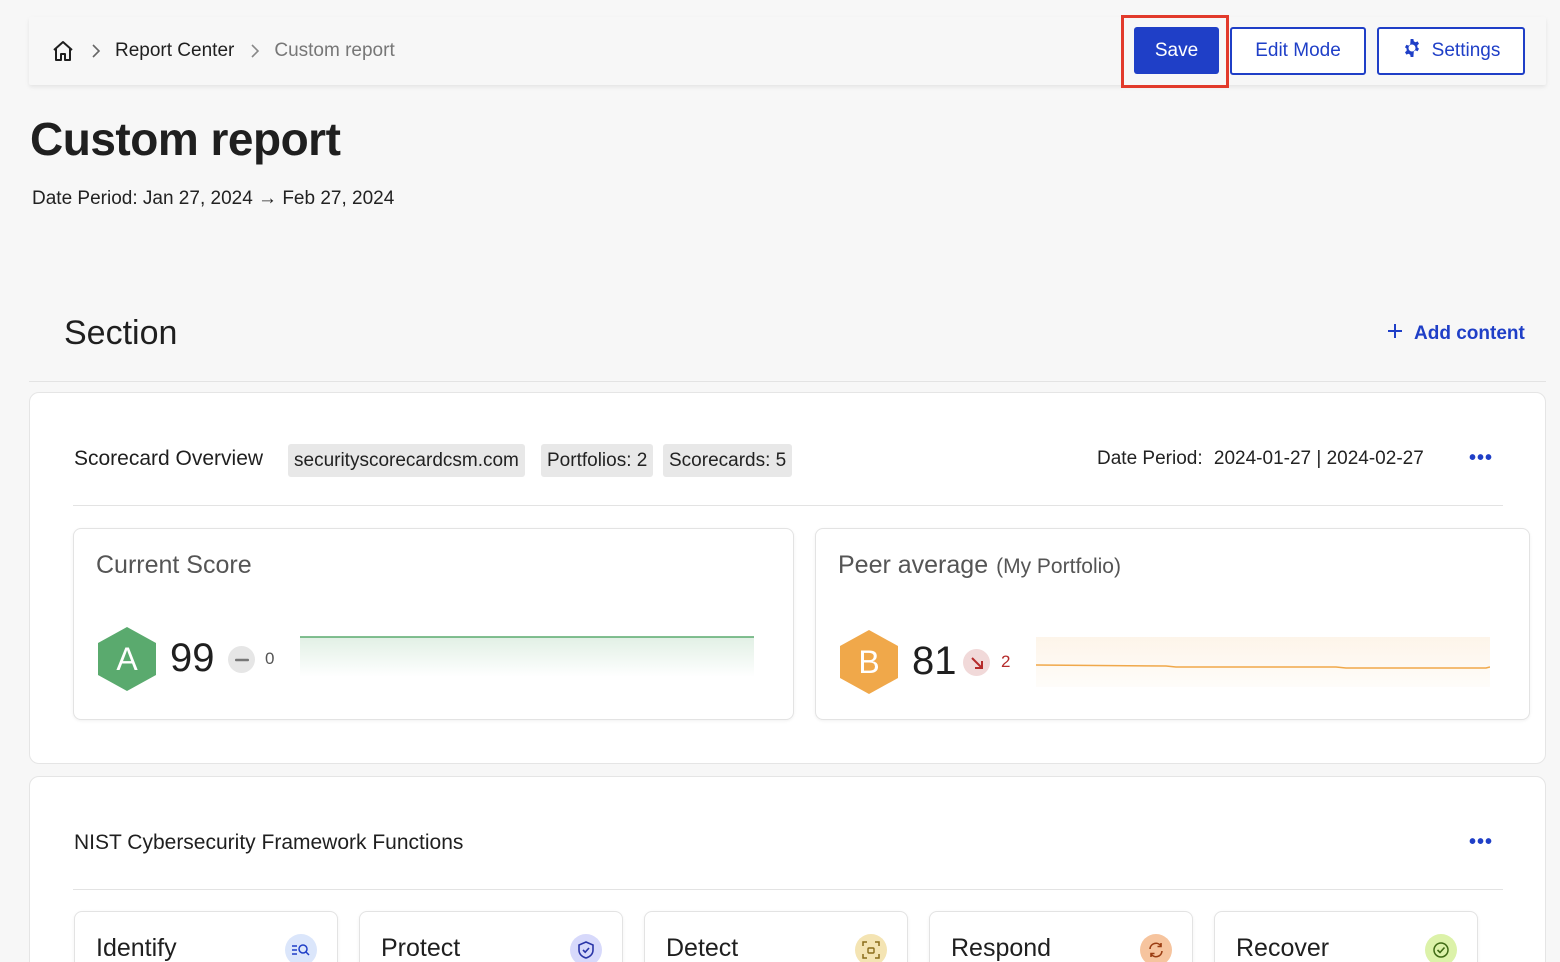 The height and width of the screenshot is (962, 1560). What do you see at coordinates (270, 658) in the screenshot?
I see `current-score-delta: 0` at bounding box center [270, 658].